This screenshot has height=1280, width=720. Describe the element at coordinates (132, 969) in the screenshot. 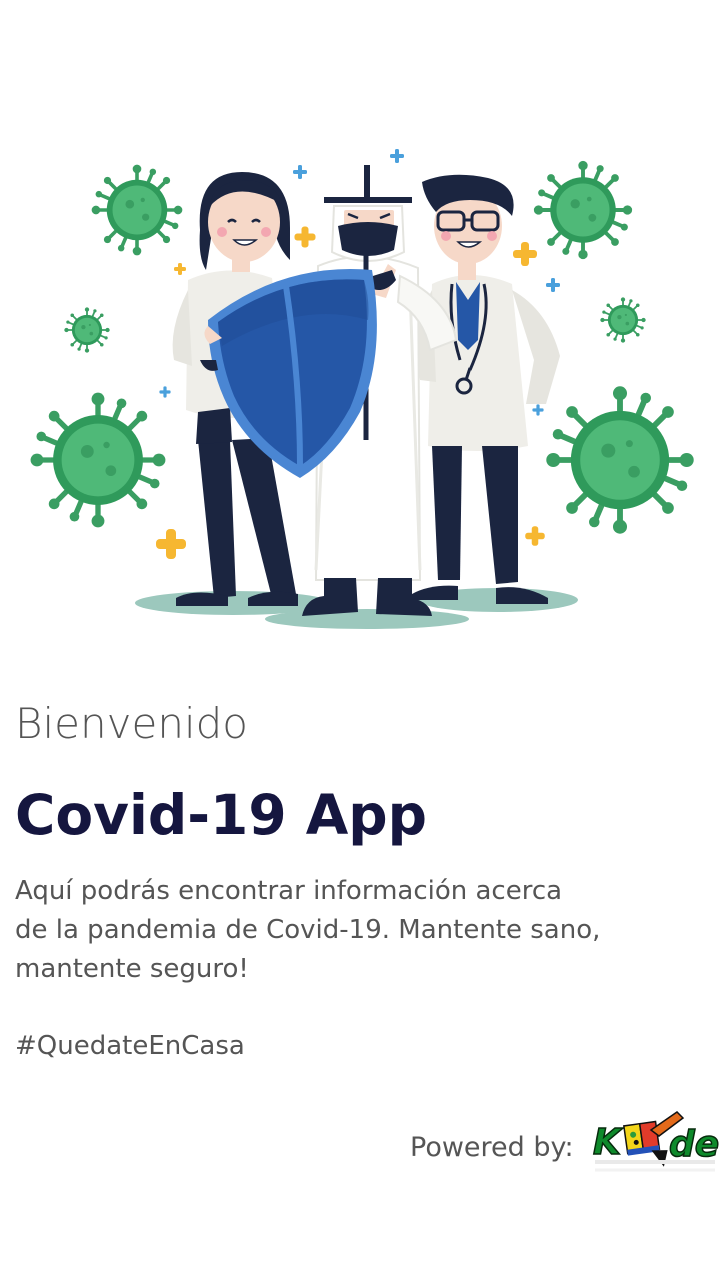

I see `description-line: mantente seguro!` at that location.